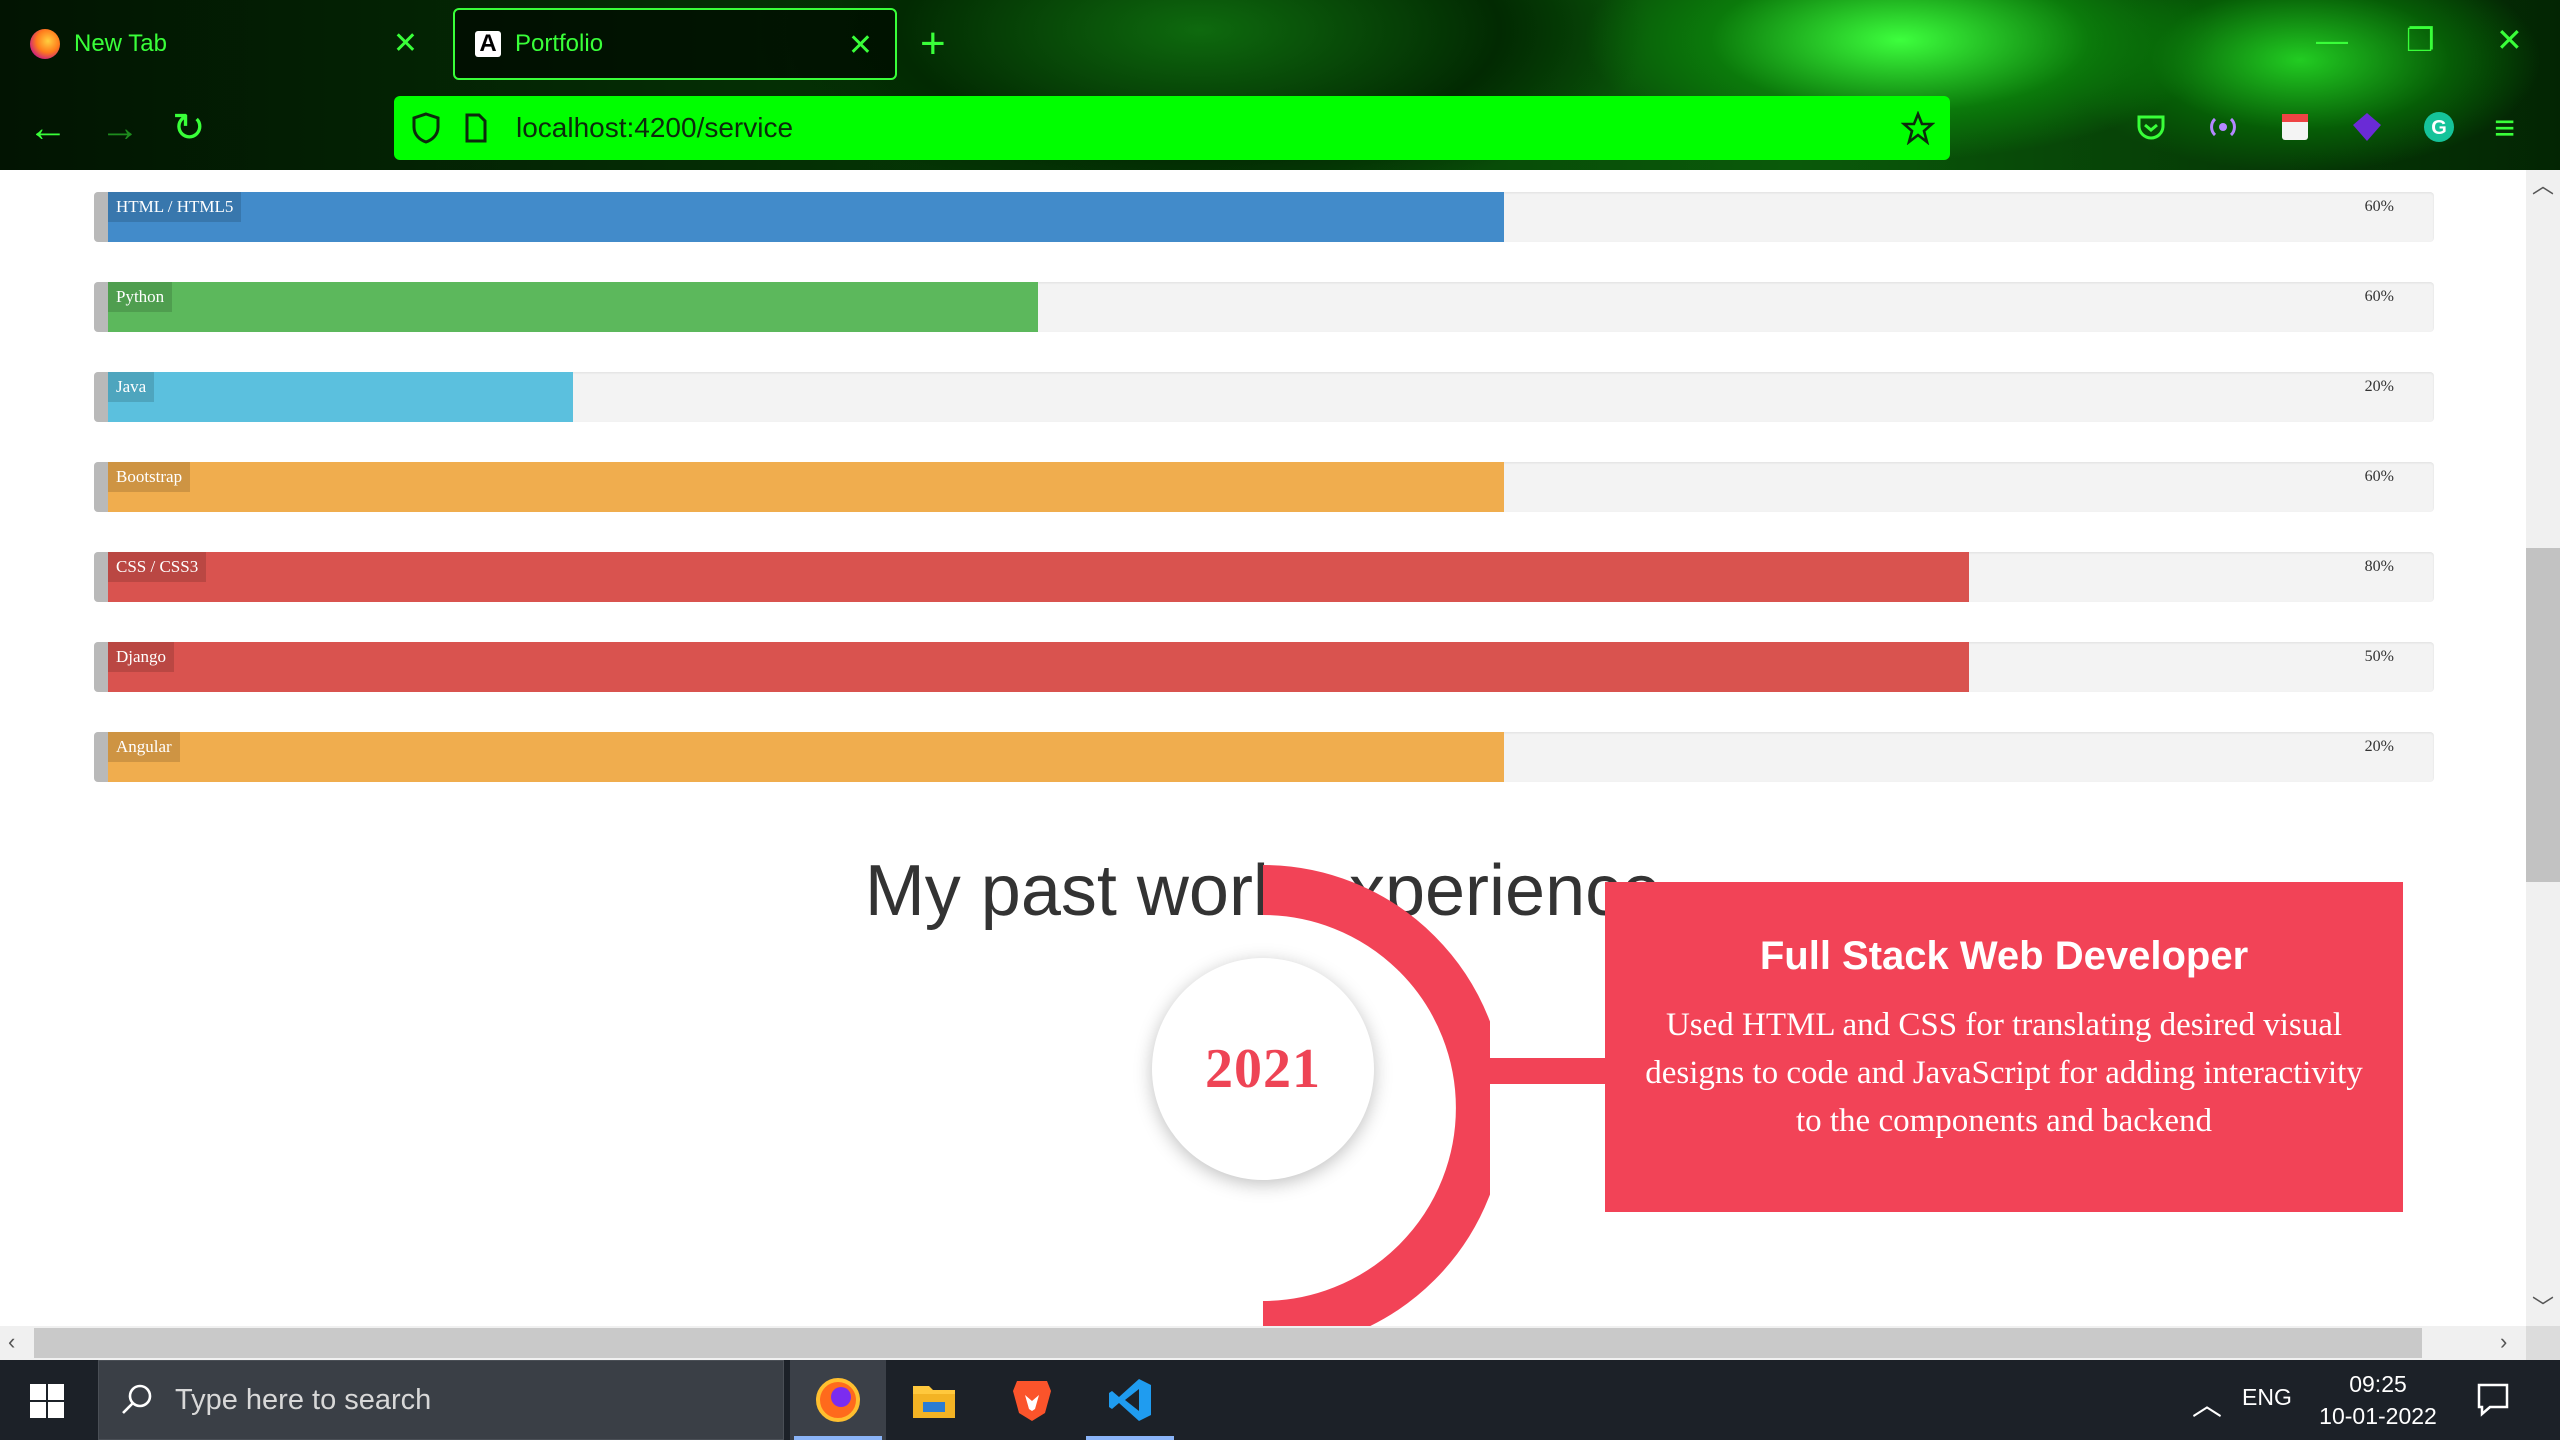 Image resolution: width=2560 pixels, height=1440 pixels. What do you see at coordinates (1172, 128) in the screenshot?
I see `url-bar: localhost:4200/service` at bounding box center [1172, 128].